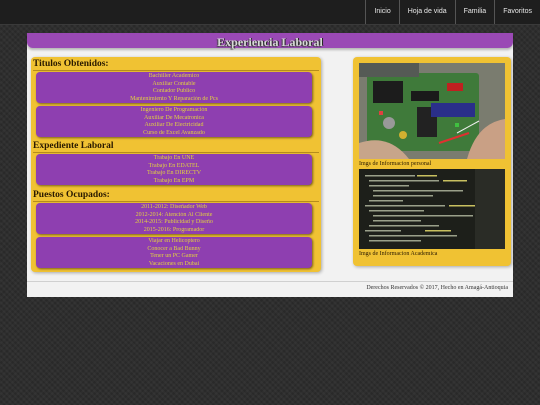 This screenshot has height=405, width=540. Describe the element at coordinates (176, 195) in the screenshot. I see `section-title-puestos: Puestos Ocupados:` at that location.